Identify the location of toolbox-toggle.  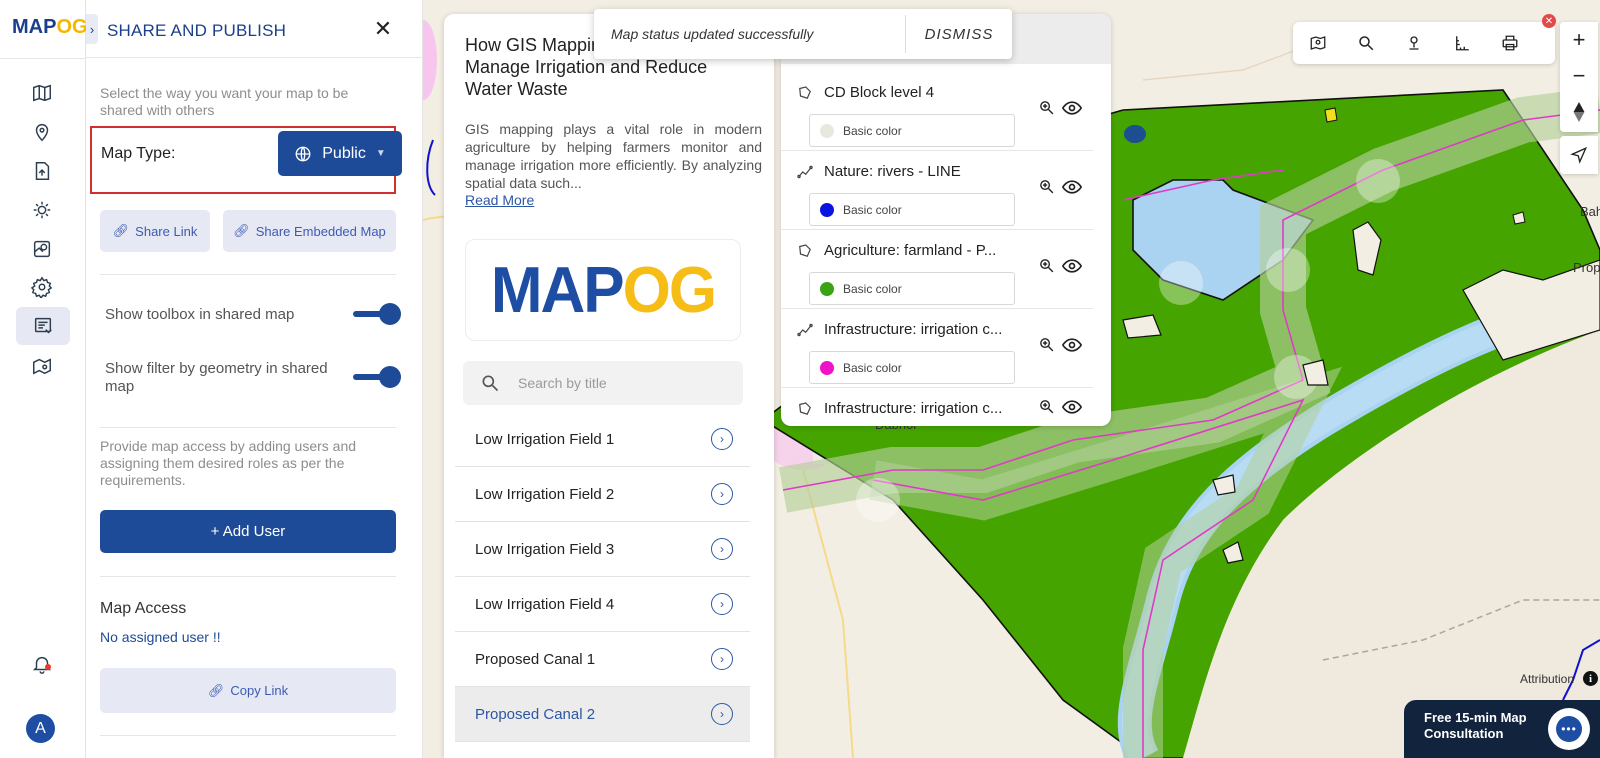
(377, 314).